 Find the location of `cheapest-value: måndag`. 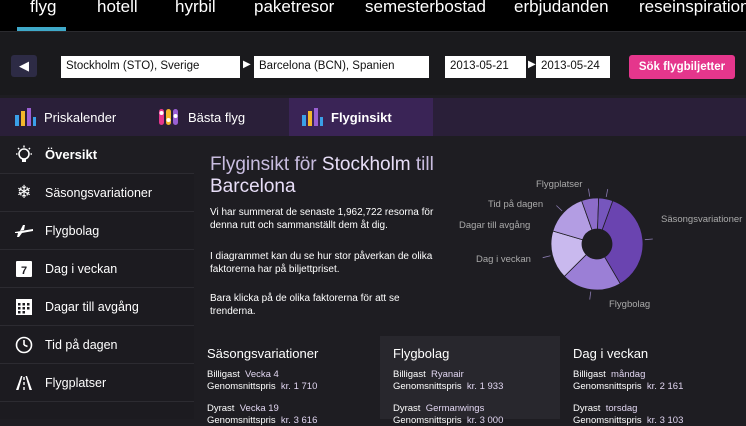

cheapest-value: måndag is located at coordinates (628, 374).